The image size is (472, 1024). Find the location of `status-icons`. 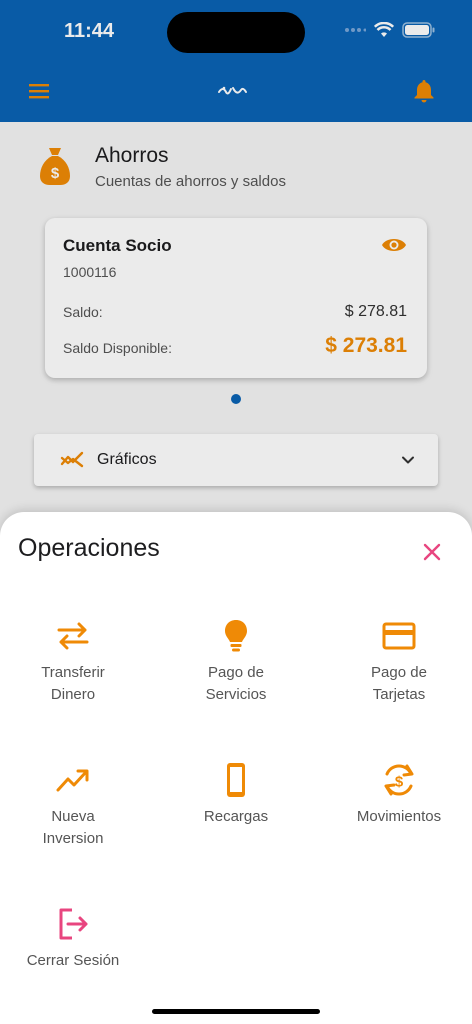

status-icons is located at coordinates (390, 30).